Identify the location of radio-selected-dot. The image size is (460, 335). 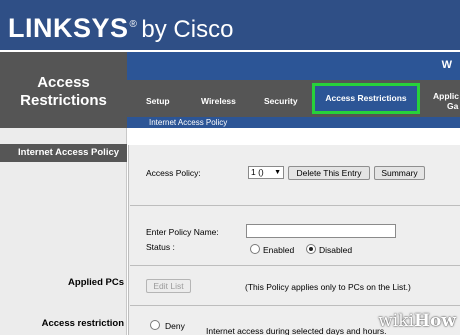
(311, 249).